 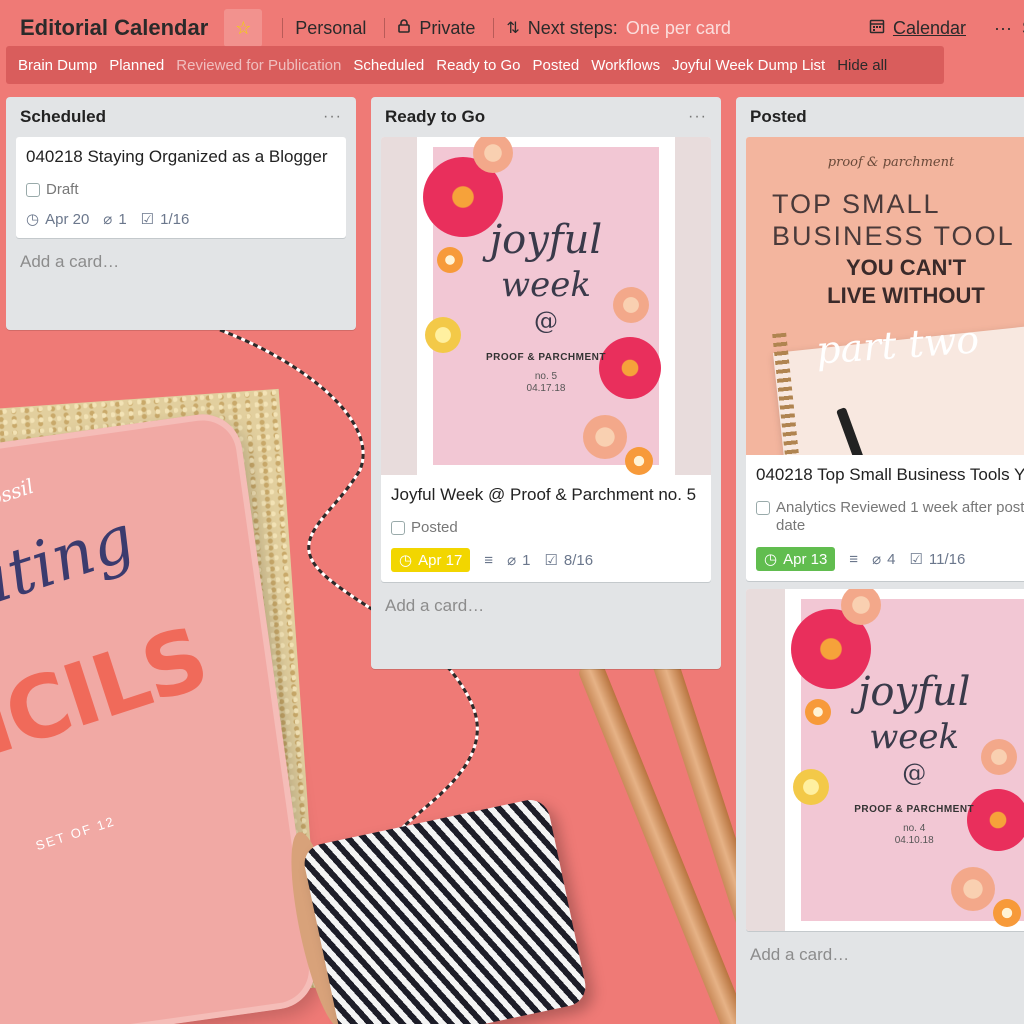 I want to click on card-checkbox-label: Posted, so click(x=546, y=527).